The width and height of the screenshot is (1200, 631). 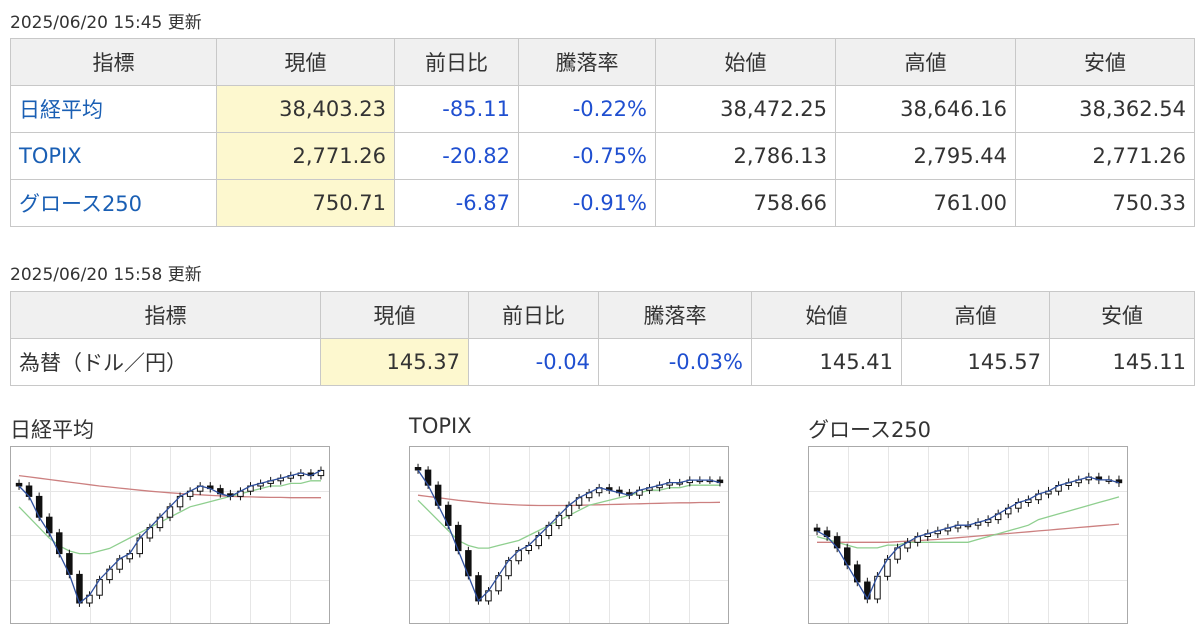 I want to click on index-name-cell: グロース250, so click(x=113, y=203).